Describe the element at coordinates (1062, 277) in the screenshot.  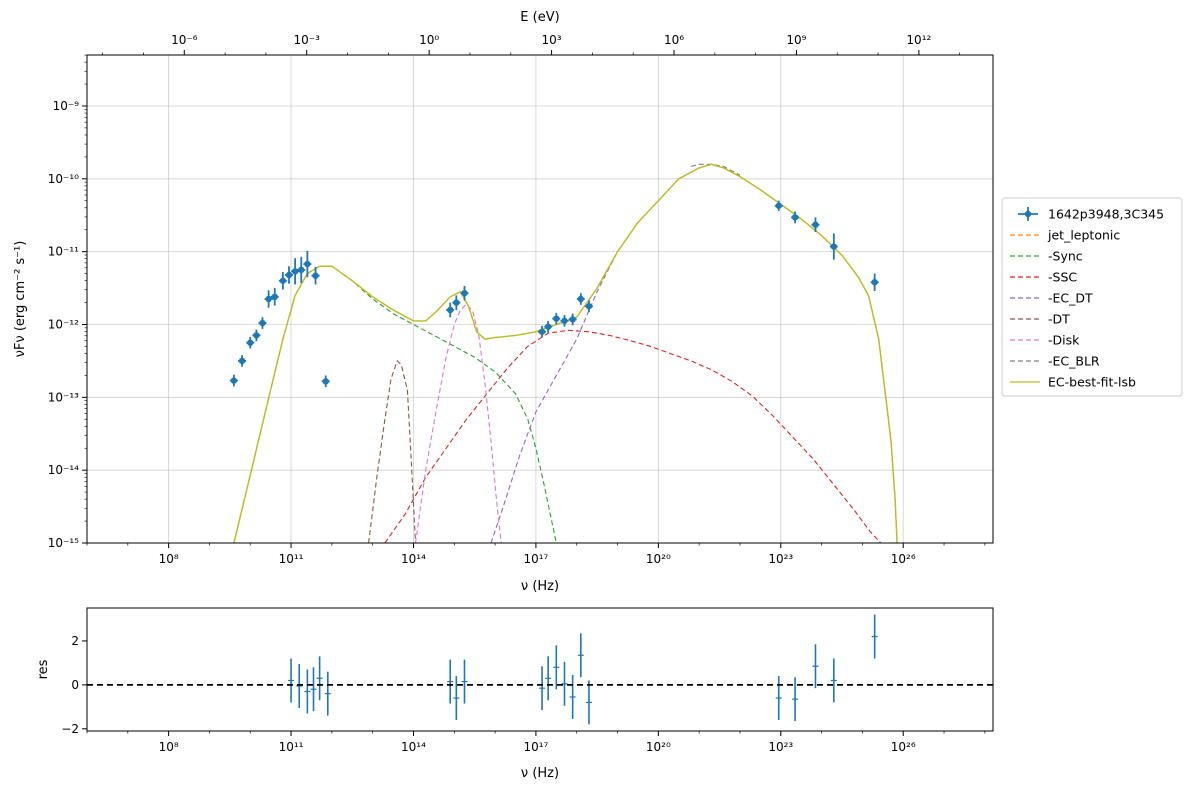
I see `legend-label: -SSC` at that location.